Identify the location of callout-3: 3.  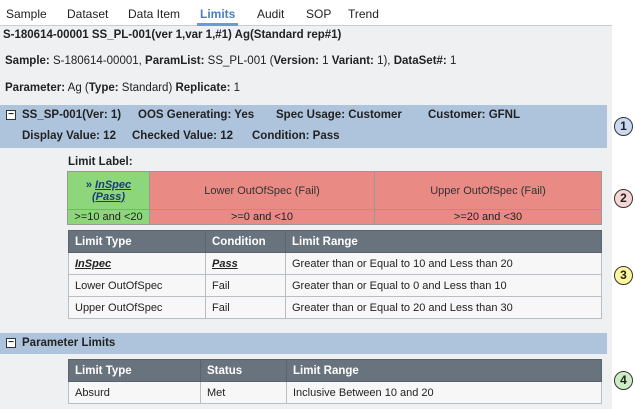
(623, 275).